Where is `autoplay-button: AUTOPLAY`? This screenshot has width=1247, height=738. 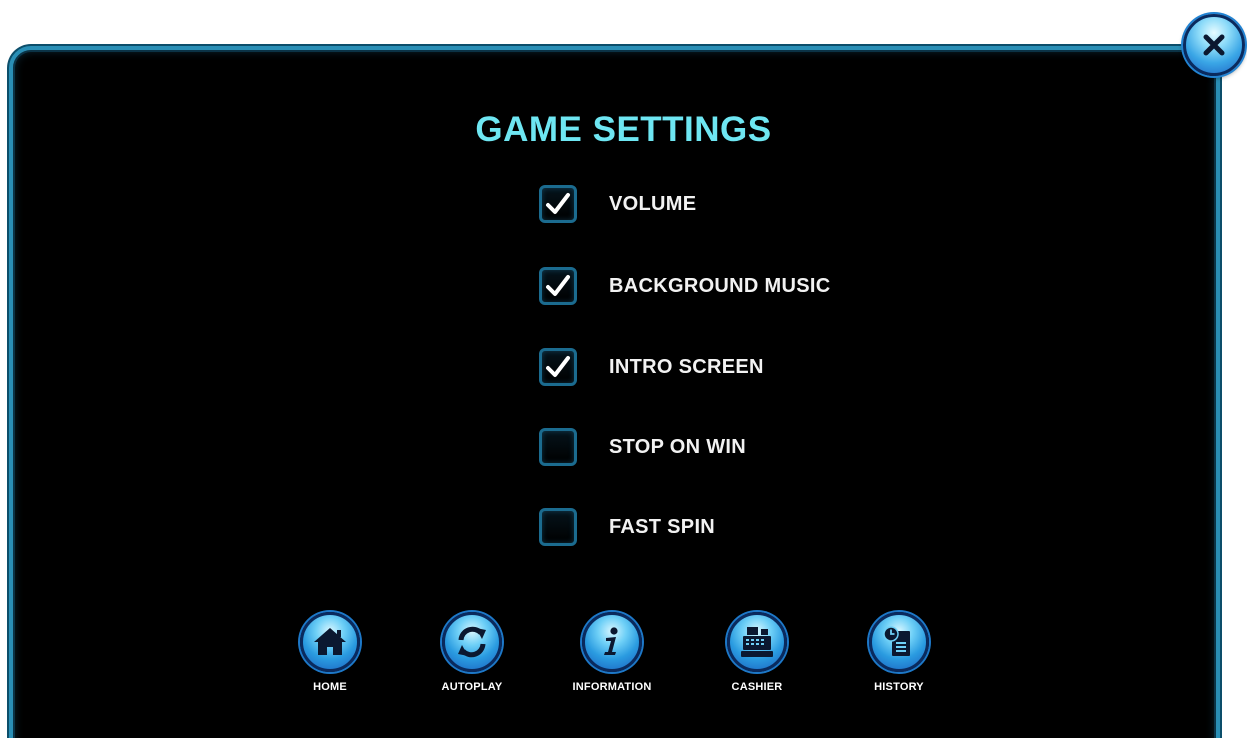
autoplay-button: AUTOPLAY is located at coordinates (472, 652).